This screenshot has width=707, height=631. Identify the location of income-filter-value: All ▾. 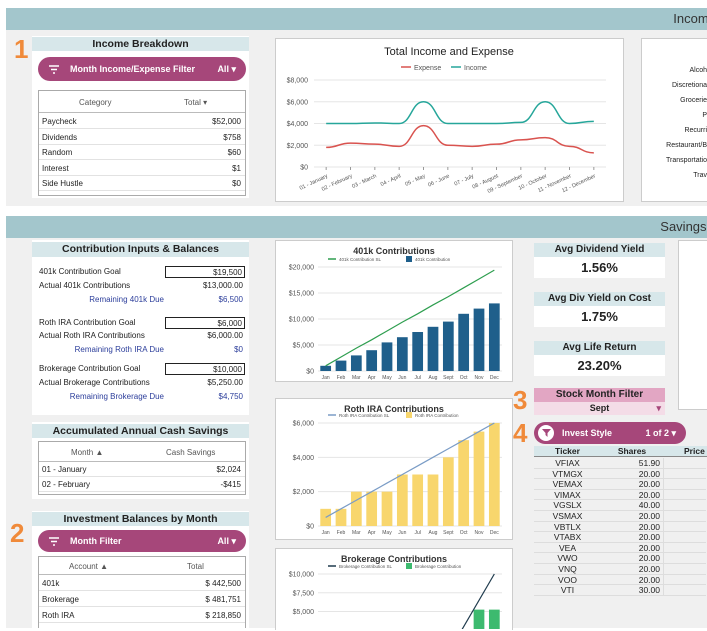
(226, 69).